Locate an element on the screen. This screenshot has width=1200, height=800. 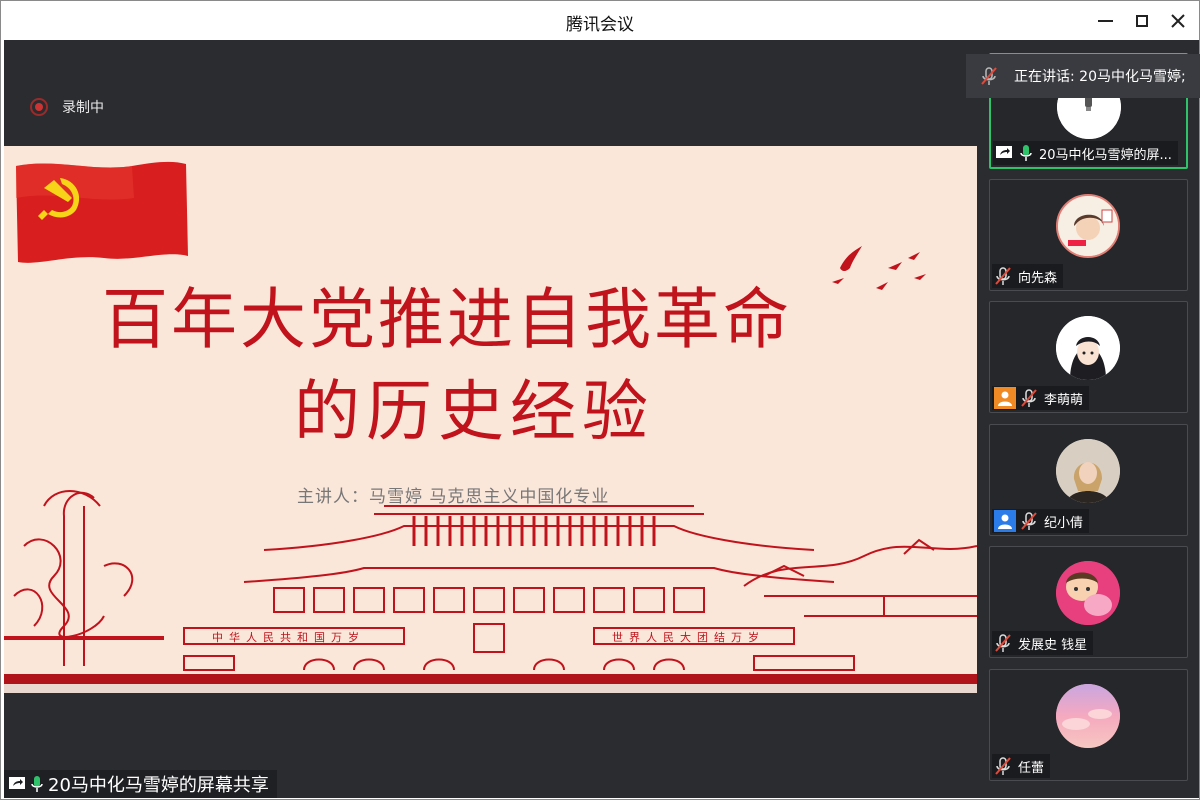
recording-indicator: 录制中 is located at coordinates (67, 107).